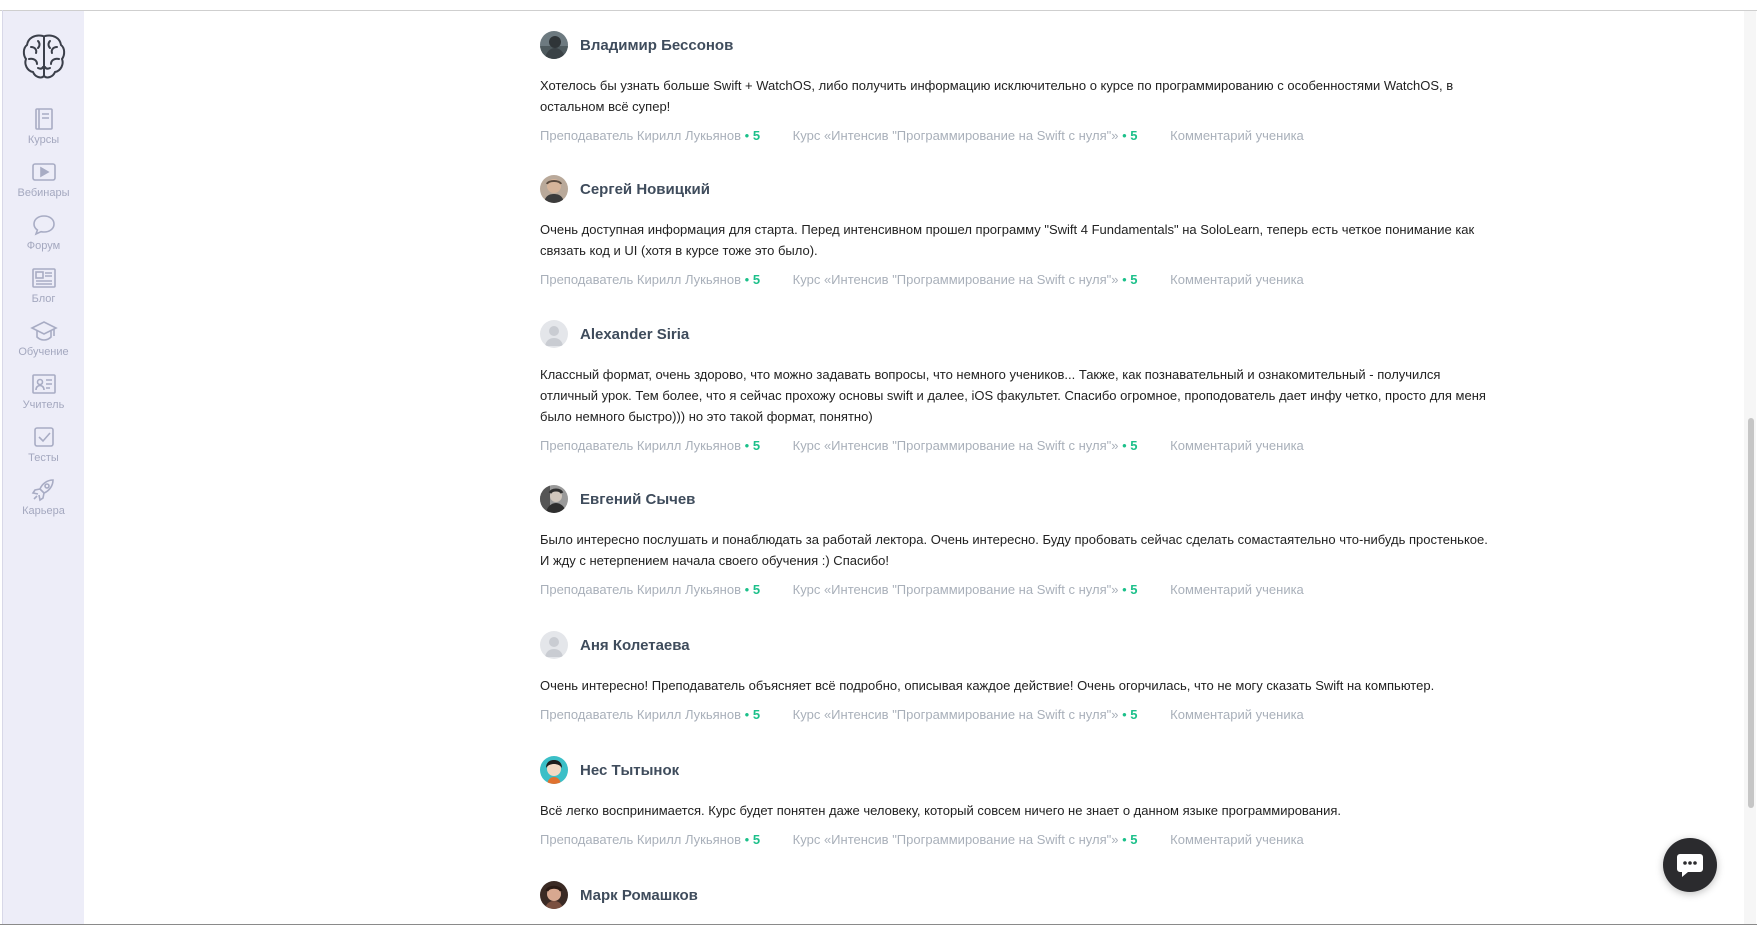 This screenshot has width=1757, height=935. What do you see at coordinates (43, 172) in the screenshot?
I see `video-play-icon` at bounding box center [43, 172].